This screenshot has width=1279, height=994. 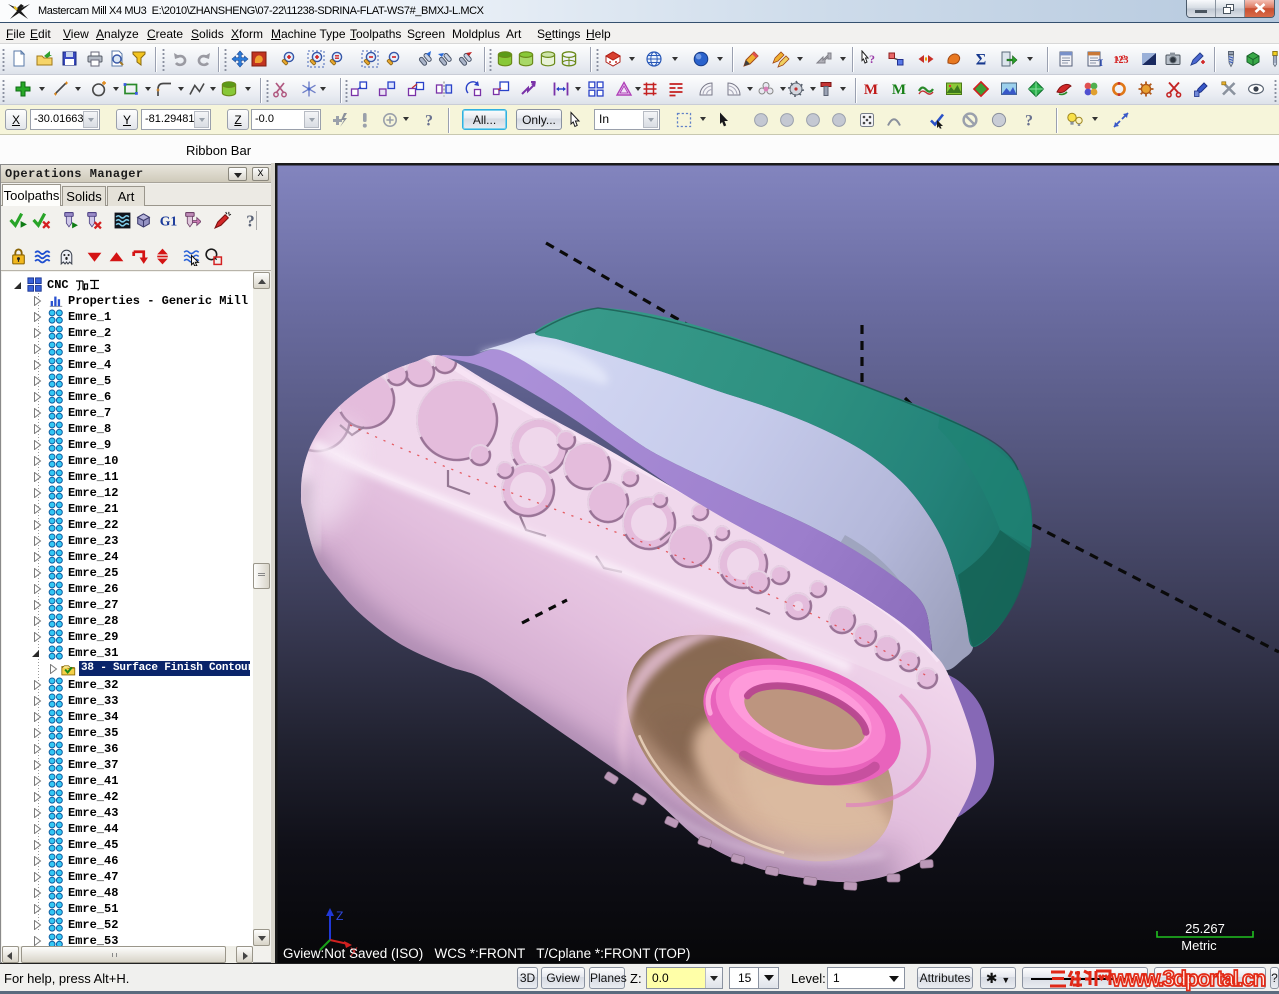 I want to click on svg-text: Σ, so click(x=981, y=60).